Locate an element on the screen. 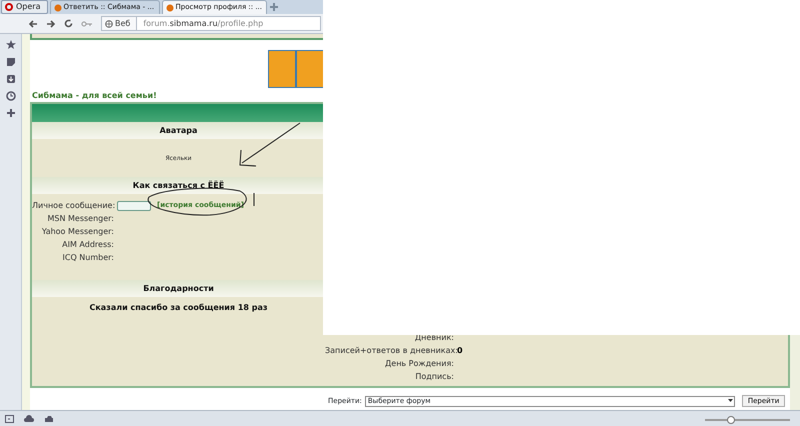  panel-toggle-icon is located at coordinates (9, 418).